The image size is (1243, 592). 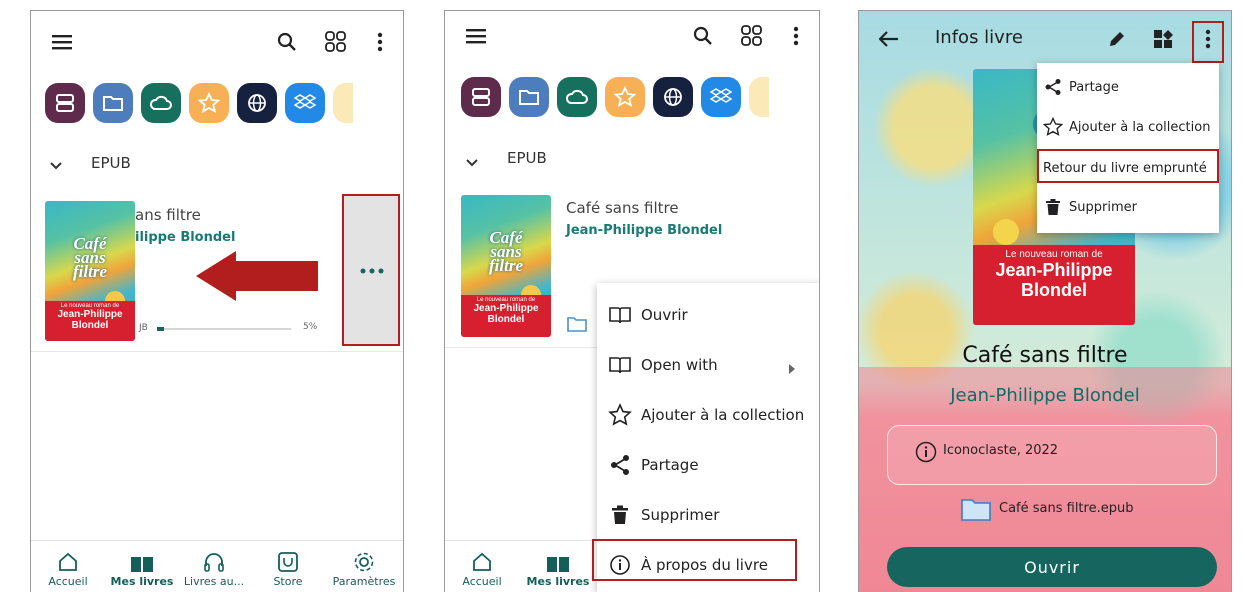 I want to click on submenu-arrow-icon, so click(x=792, y=369).